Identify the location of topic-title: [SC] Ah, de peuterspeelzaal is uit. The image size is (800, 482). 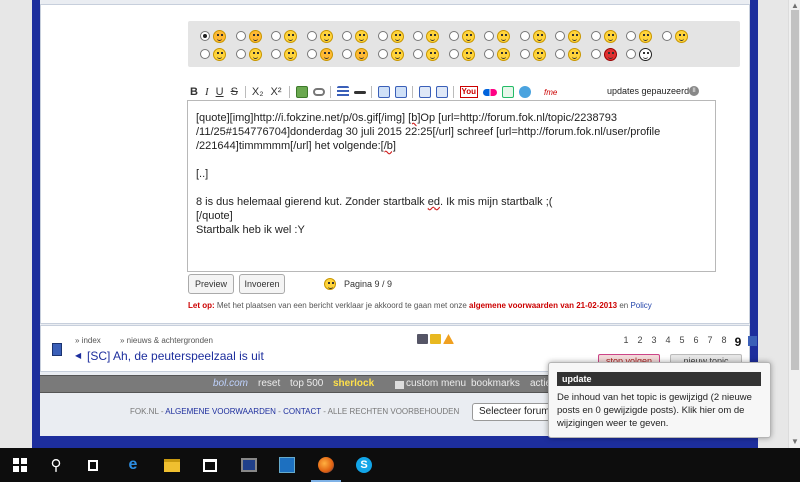
(175, 356).